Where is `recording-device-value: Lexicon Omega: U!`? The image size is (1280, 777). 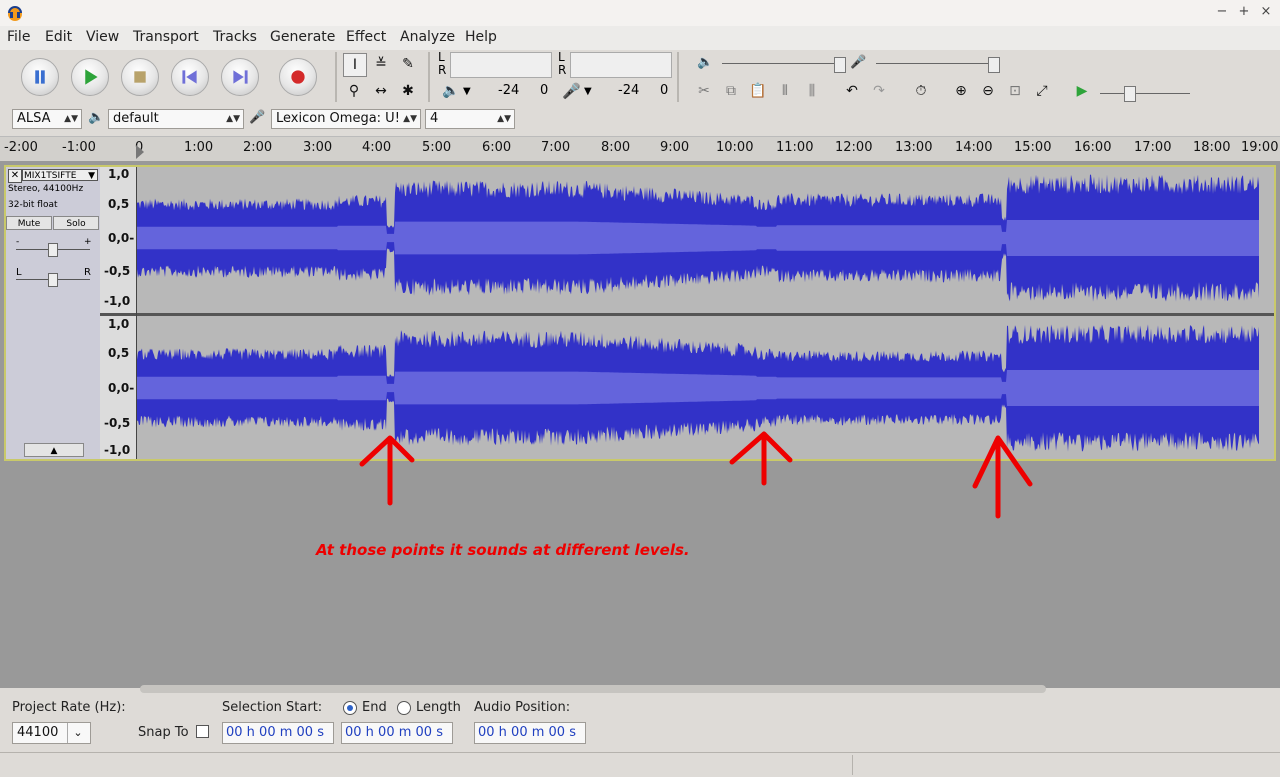
recording-device-value: Lexicon Omega: U! is located at coordinates (338, 118).